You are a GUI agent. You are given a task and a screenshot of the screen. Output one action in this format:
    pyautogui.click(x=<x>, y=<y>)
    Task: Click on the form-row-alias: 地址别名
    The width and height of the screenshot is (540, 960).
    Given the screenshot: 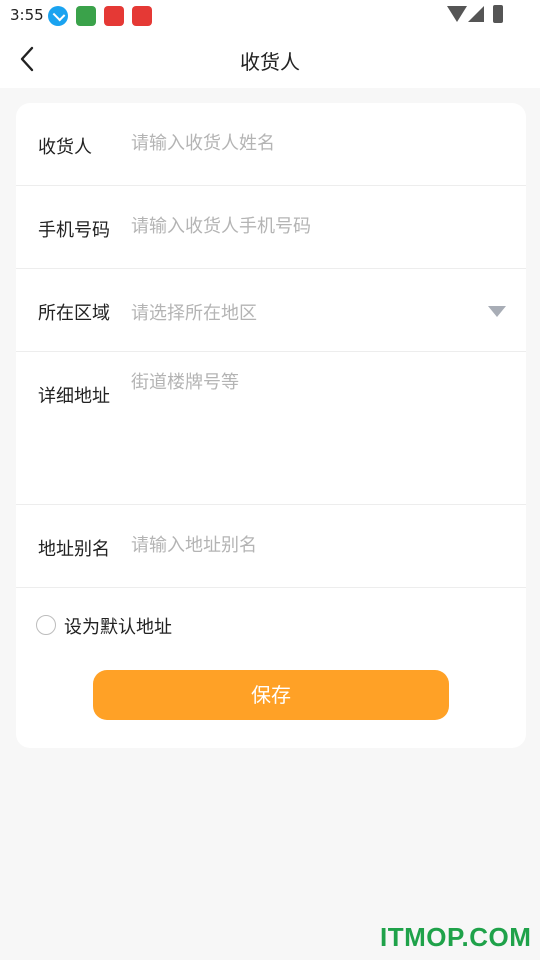 What is the action you would take?
    pyautogui.click(x=271, y=546)
    